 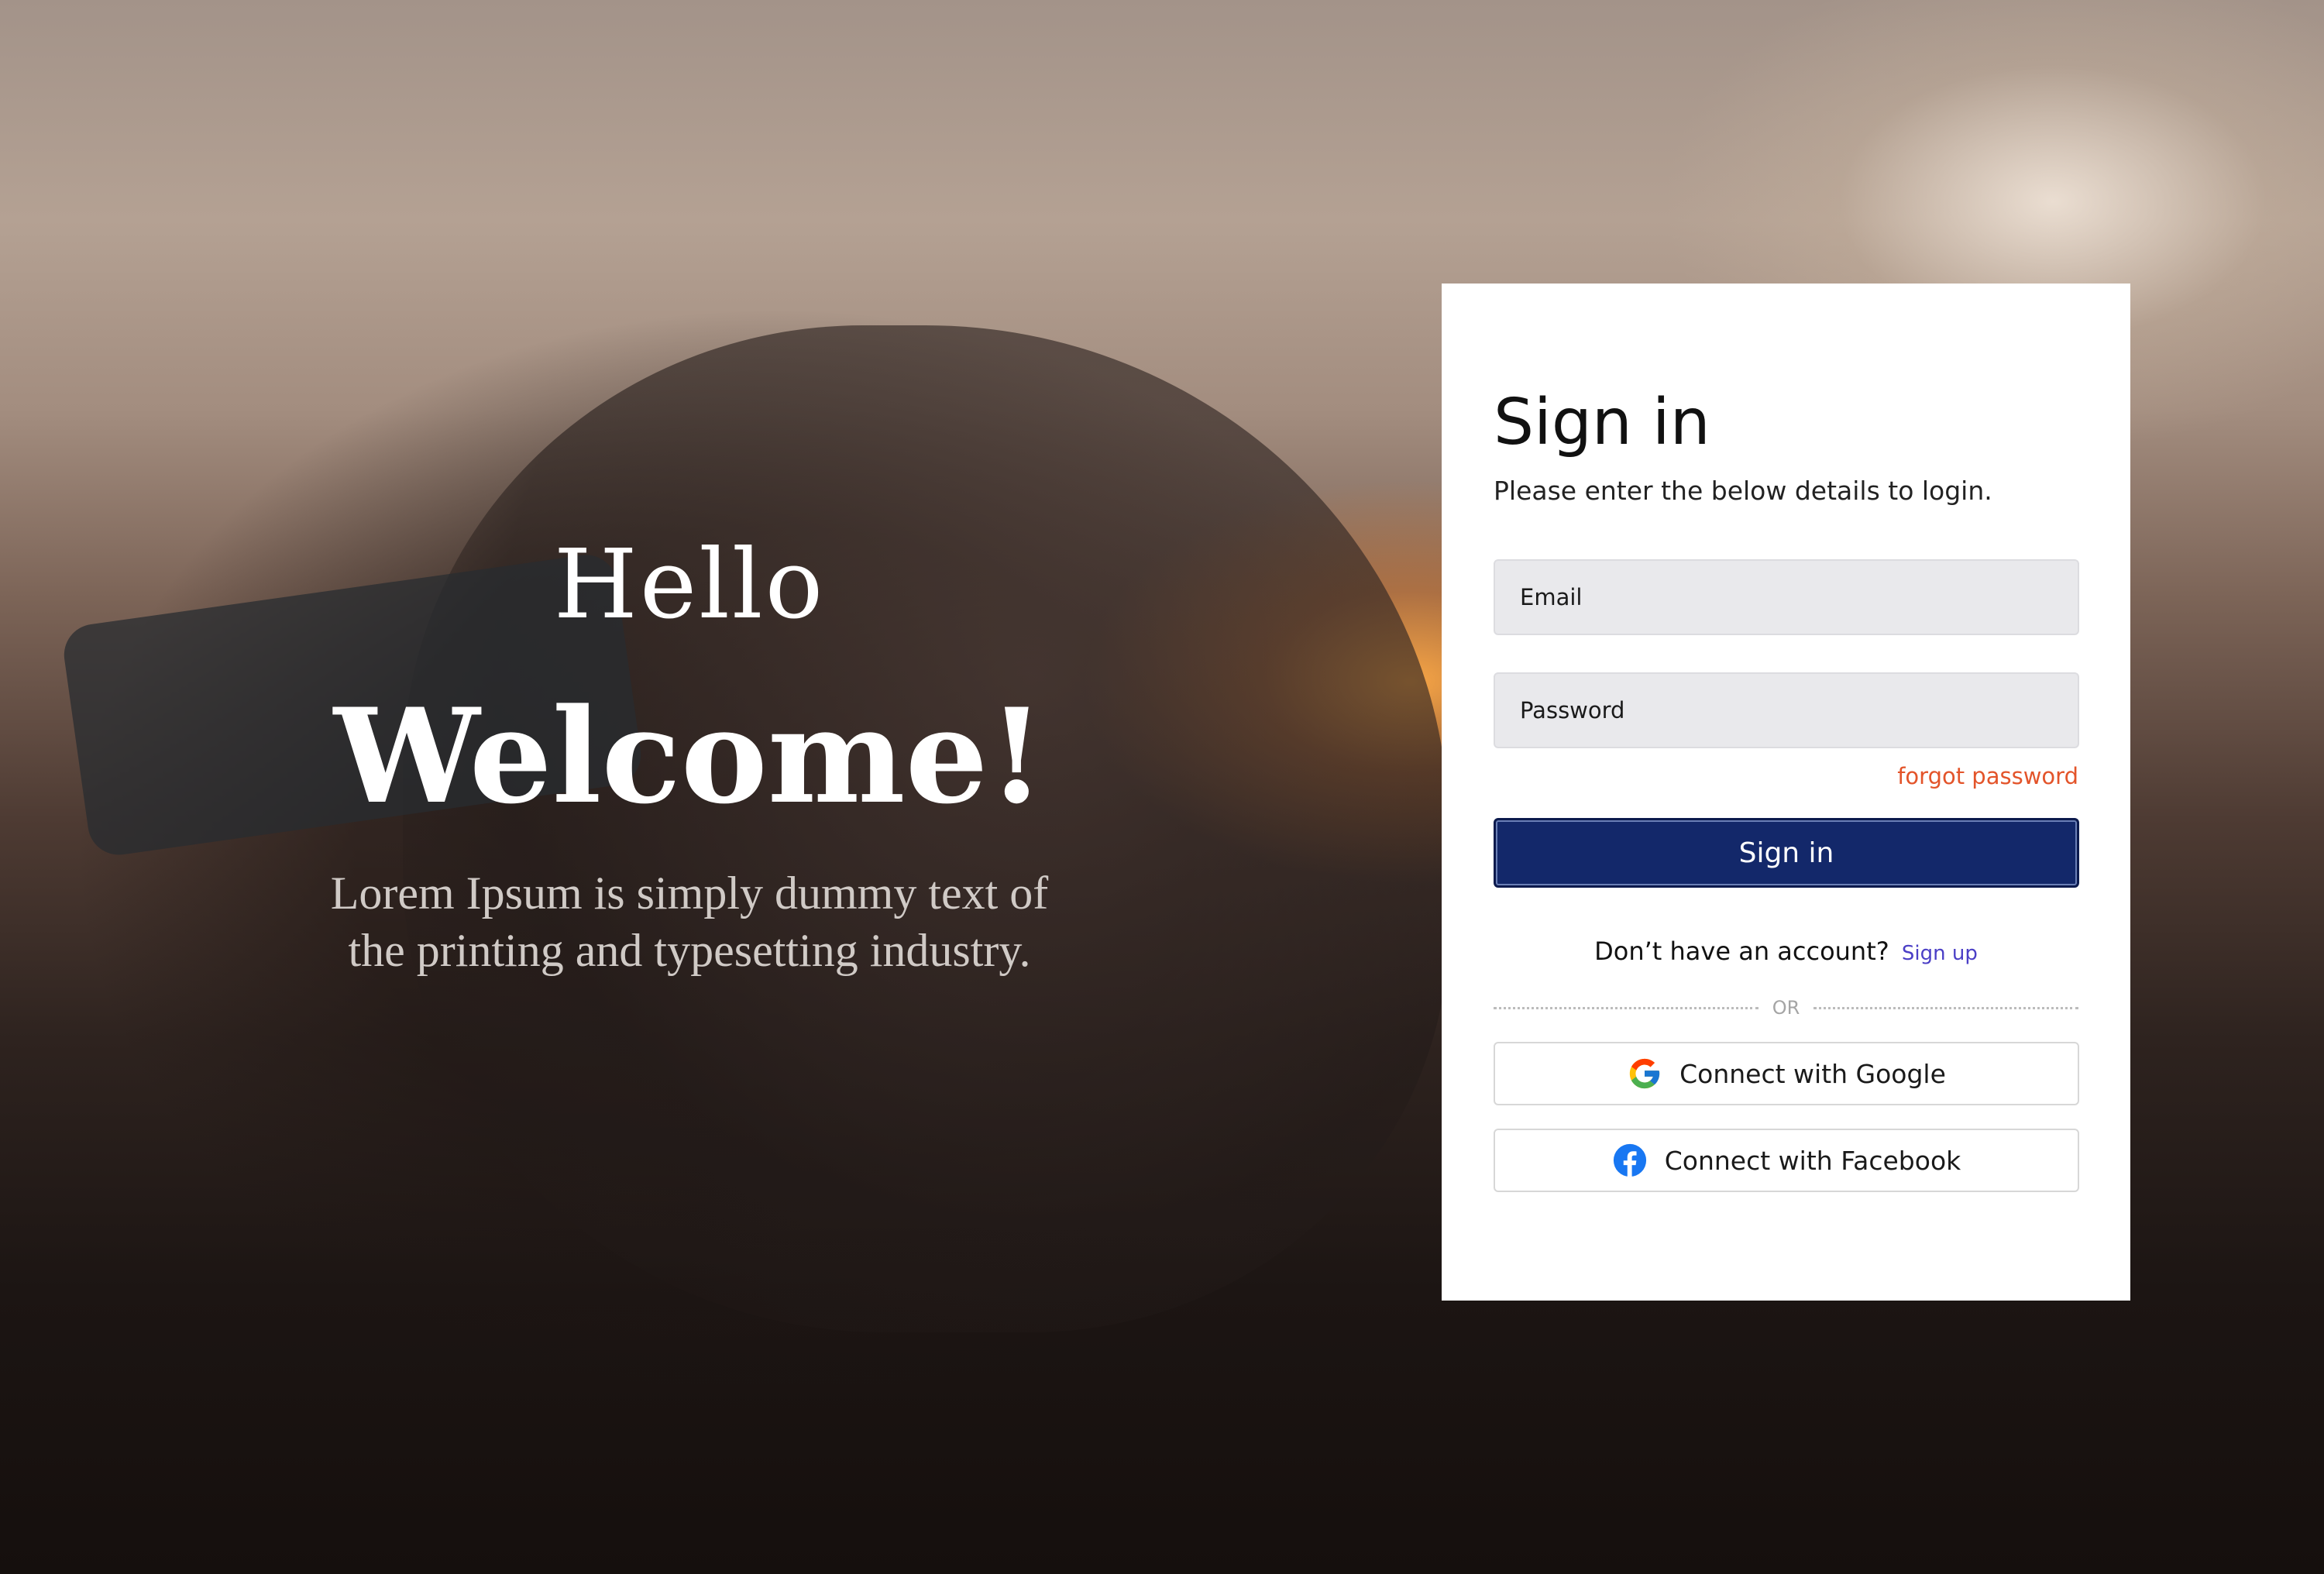 What do you see at coordinates (1786, 776) in the screenshot?
I see `forgot-password-link: forgot password` at bounding box center [1786, 776].